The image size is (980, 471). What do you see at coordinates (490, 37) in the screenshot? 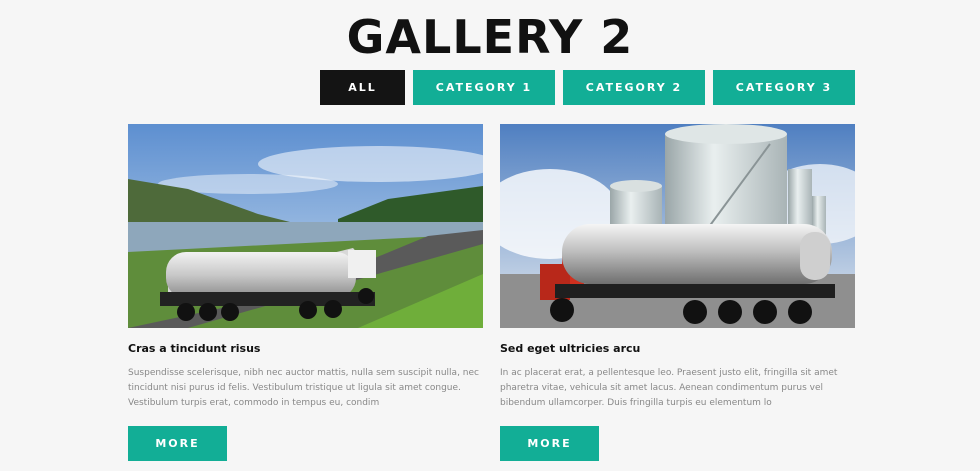
I see `page-title: GALLERY 2` at bounding box center [490, 37].